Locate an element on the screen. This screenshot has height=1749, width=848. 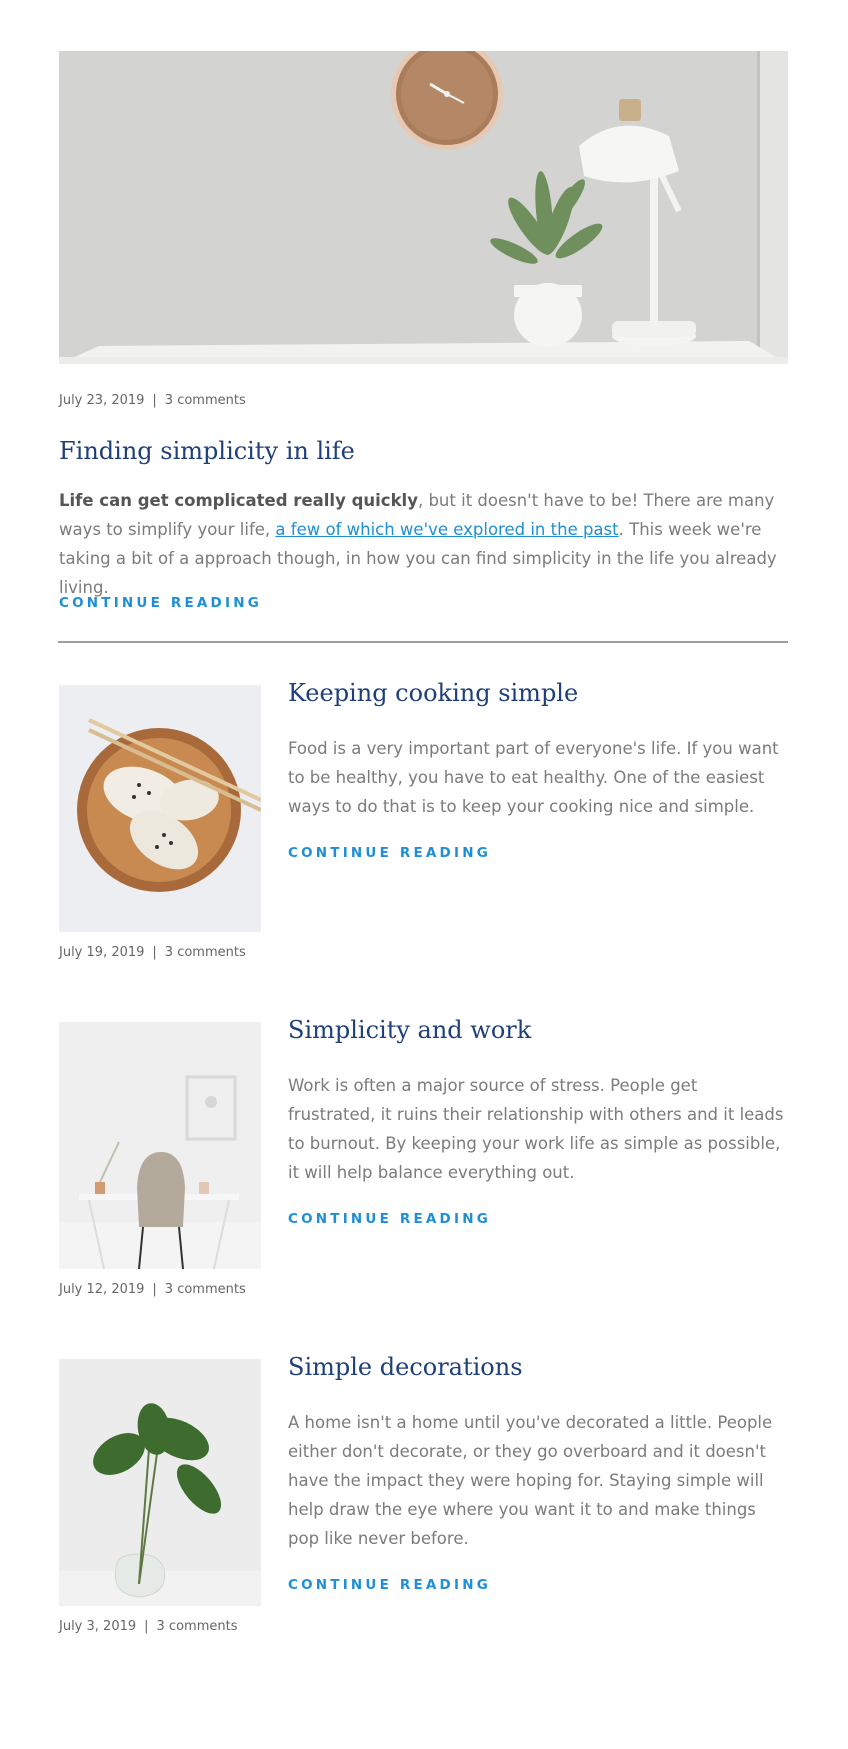
plant-in-vase-illustration is located at coordinates (160, 1482).